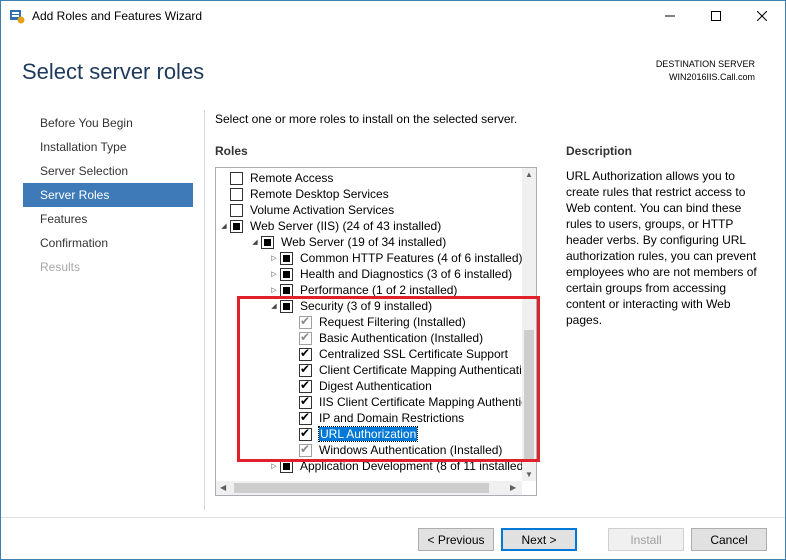 This screenshot has width=786, height=560. What do you see at coordinates (204, 310) in the screenshot?
I see `nav-divider` at bounding box center [204, 310].